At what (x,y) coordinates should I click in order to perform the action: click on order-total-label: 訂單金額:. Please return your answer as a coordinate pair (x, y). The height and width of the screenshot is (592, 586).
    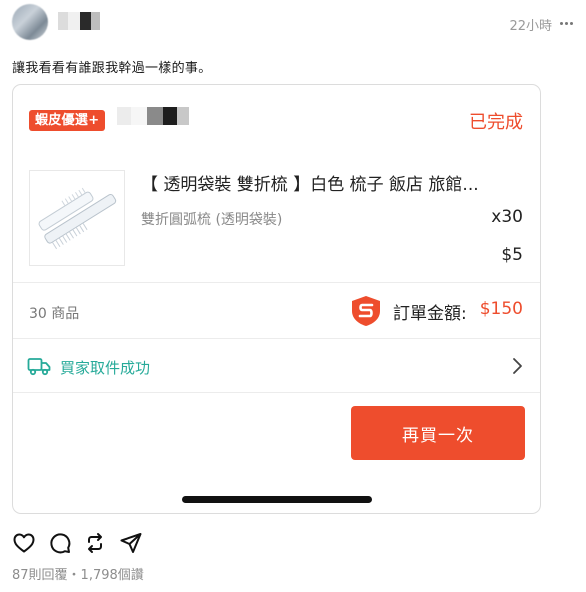
    Looking at the image, I should click on (430, 314).